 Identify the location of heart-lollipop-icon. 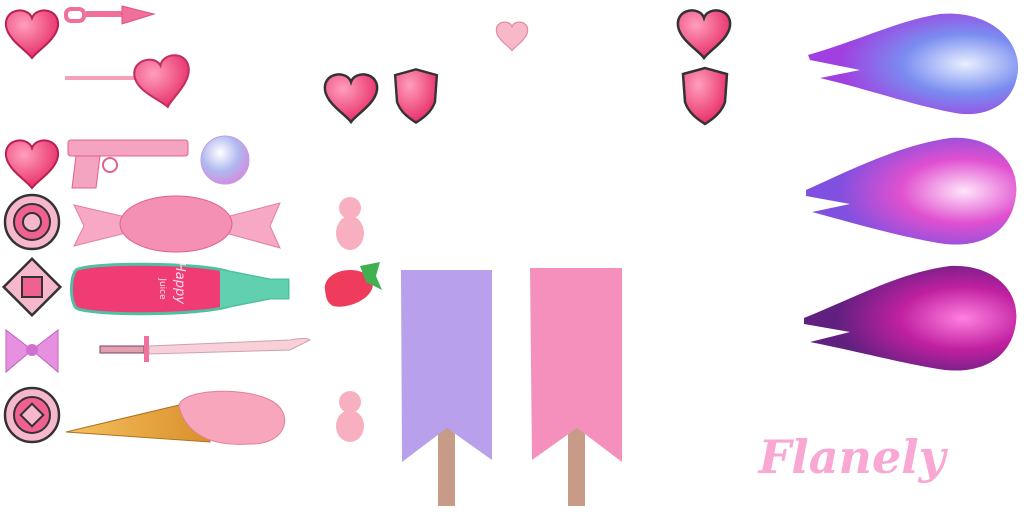
(130, 82).